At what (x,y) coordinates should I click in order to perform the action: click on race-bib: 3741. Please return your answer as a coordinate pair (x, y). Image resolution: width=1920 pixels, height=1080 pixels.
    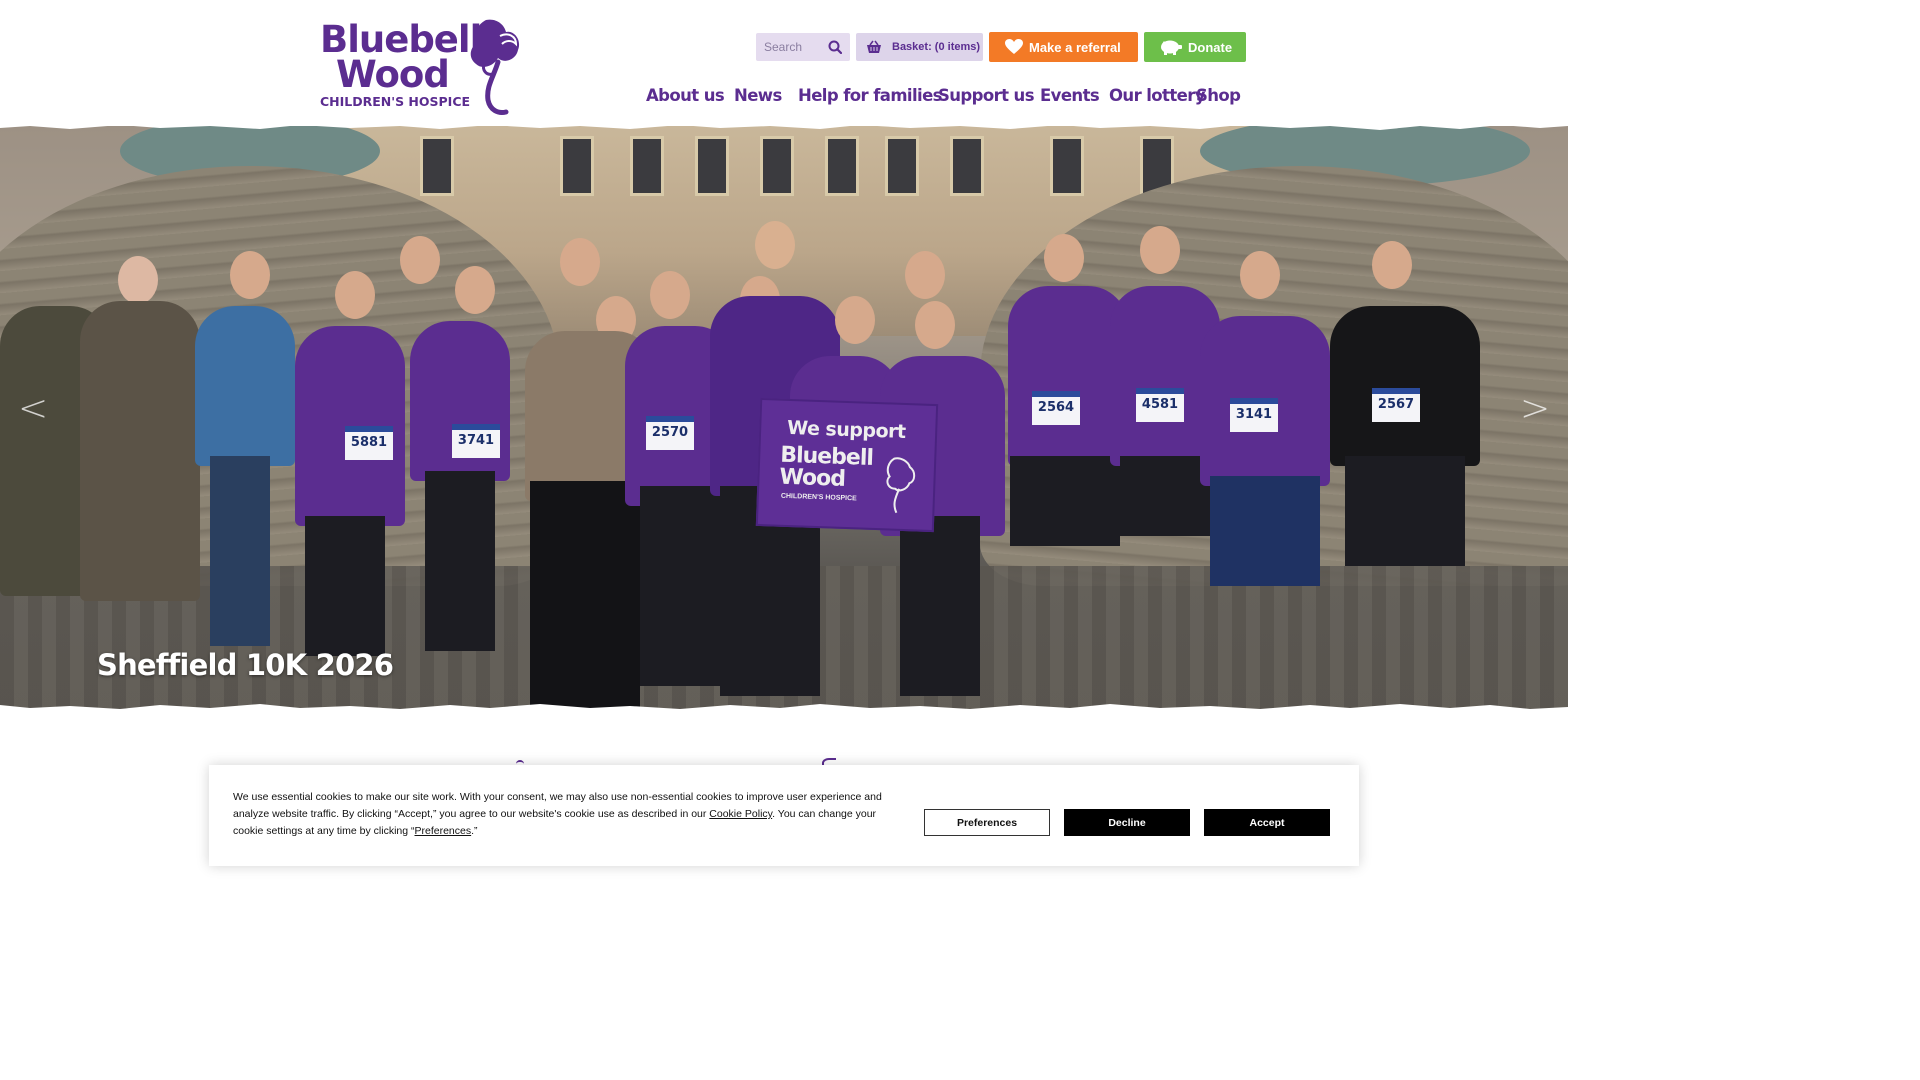
    Looking at the image, I should click on (476, 441).